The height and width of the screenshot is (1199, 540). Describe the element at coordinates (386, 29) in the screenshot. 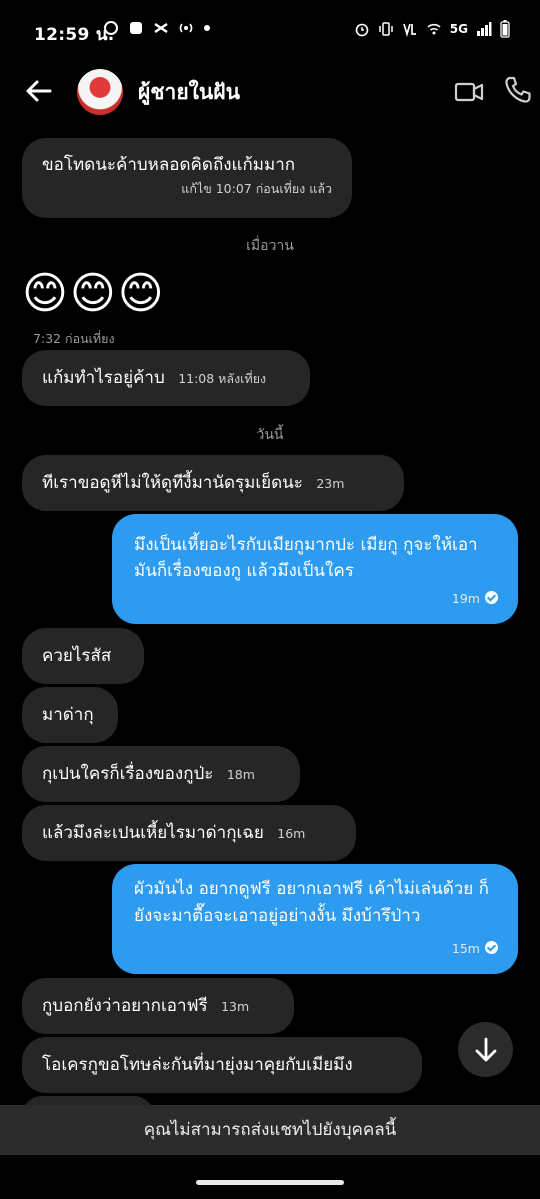

I see `vibrate-icon` at that location.